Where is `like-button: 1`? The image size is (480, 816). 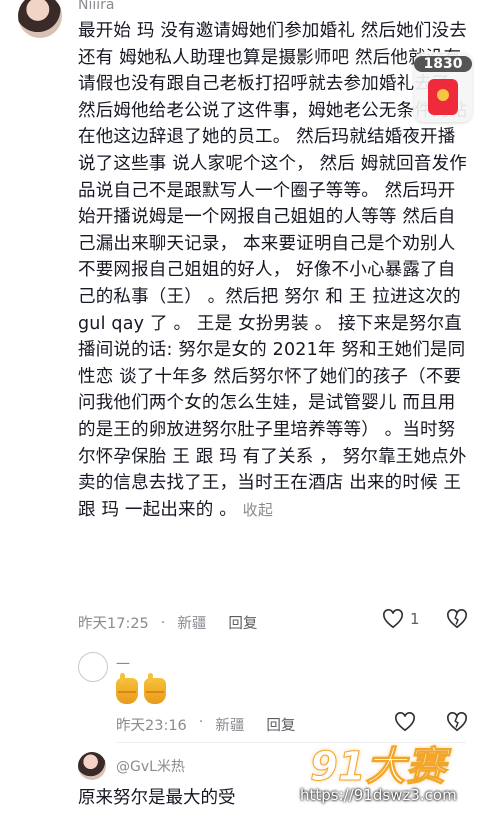
like-button: 1 is located at coordinates (401, 619).